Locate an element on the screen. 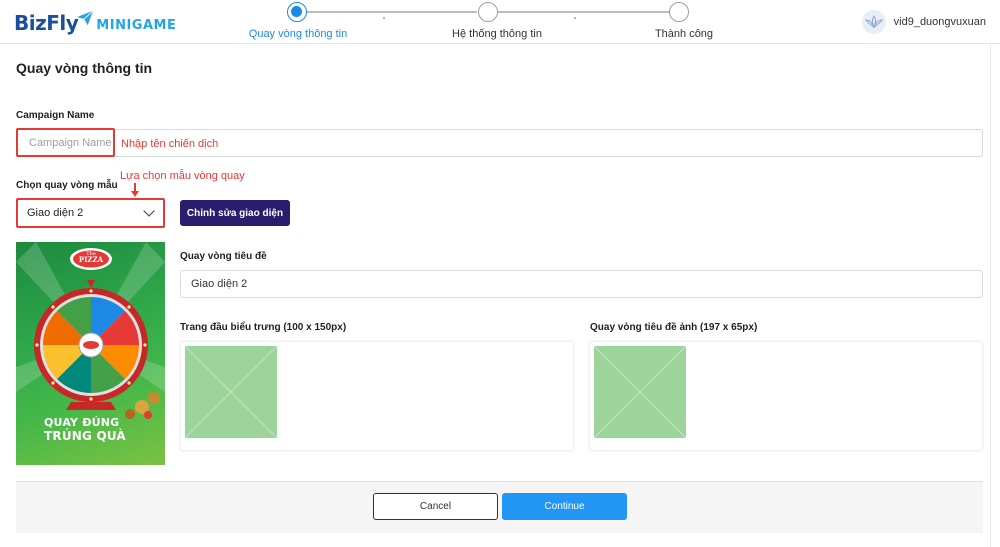  user-menu: vid9_duongvuxuan is located at coordinates (923, 22).